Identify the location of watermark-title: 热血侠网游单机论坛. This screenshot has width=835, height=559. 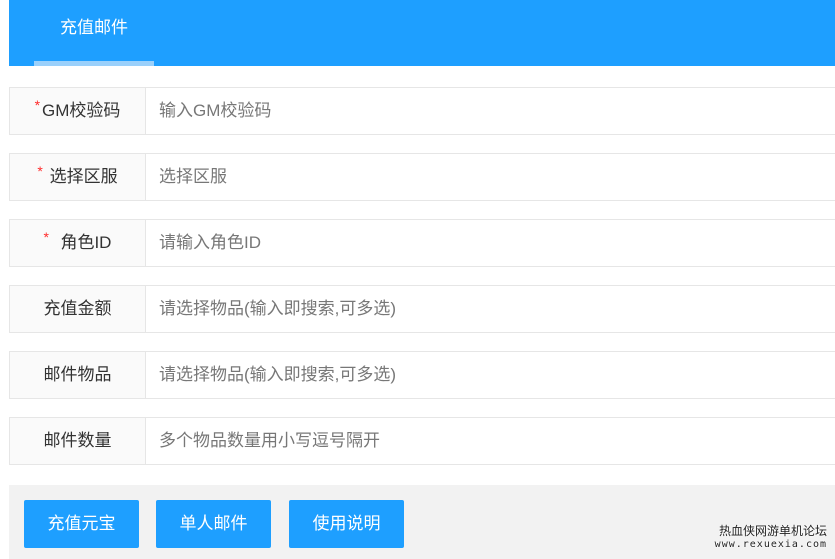
(772, 531).